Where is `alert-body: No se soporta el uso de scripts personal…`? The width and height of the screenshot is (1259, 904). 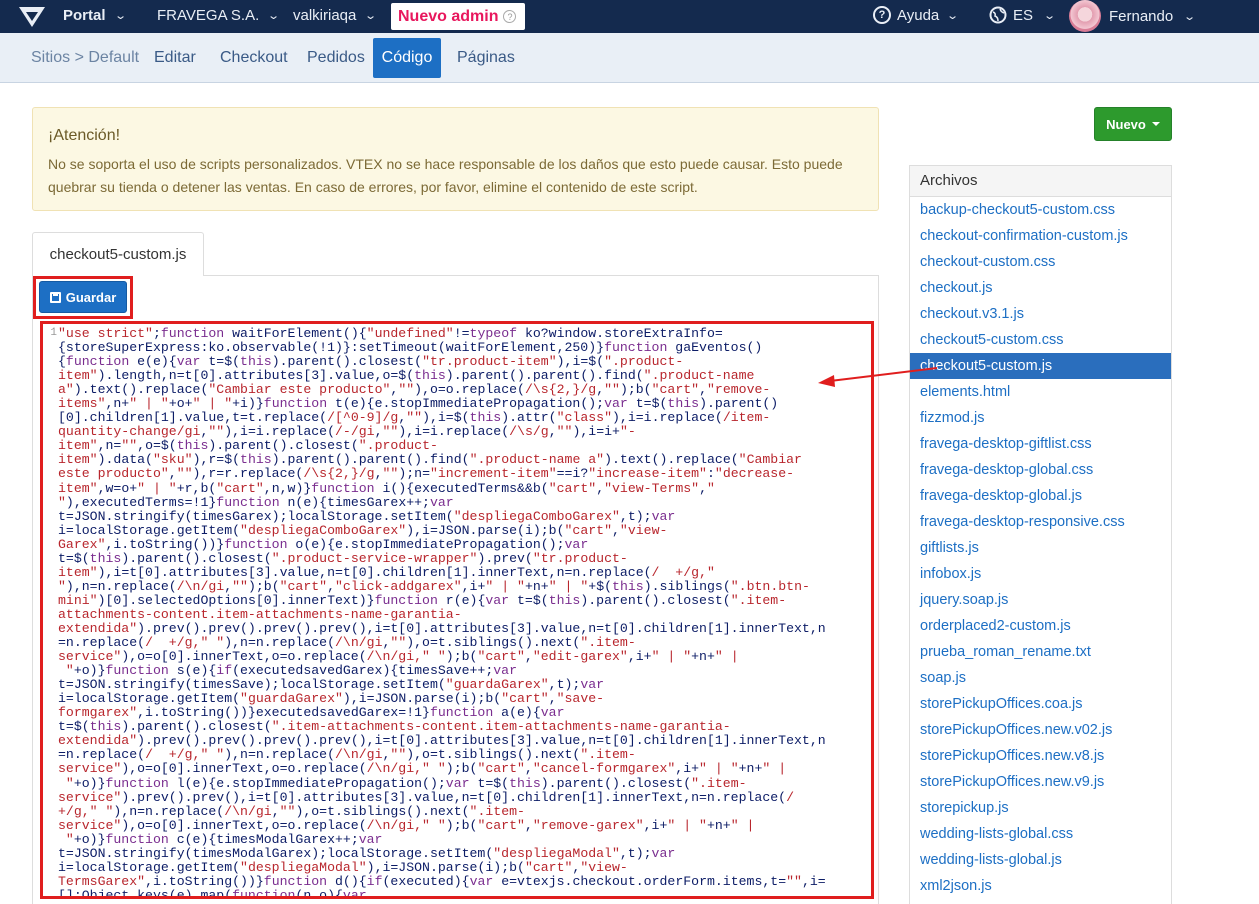
alert-body: No se soporta el uso de scripts personal… is located at coordinates (445, 175).